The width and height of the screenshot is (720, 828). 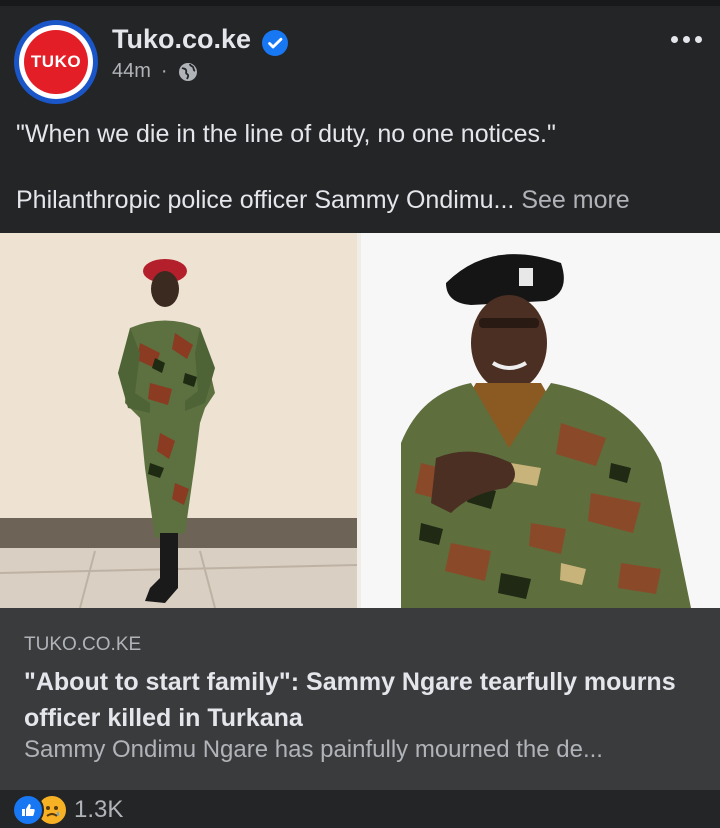 I want to click on more-options-button, so click(x=686, y=39).